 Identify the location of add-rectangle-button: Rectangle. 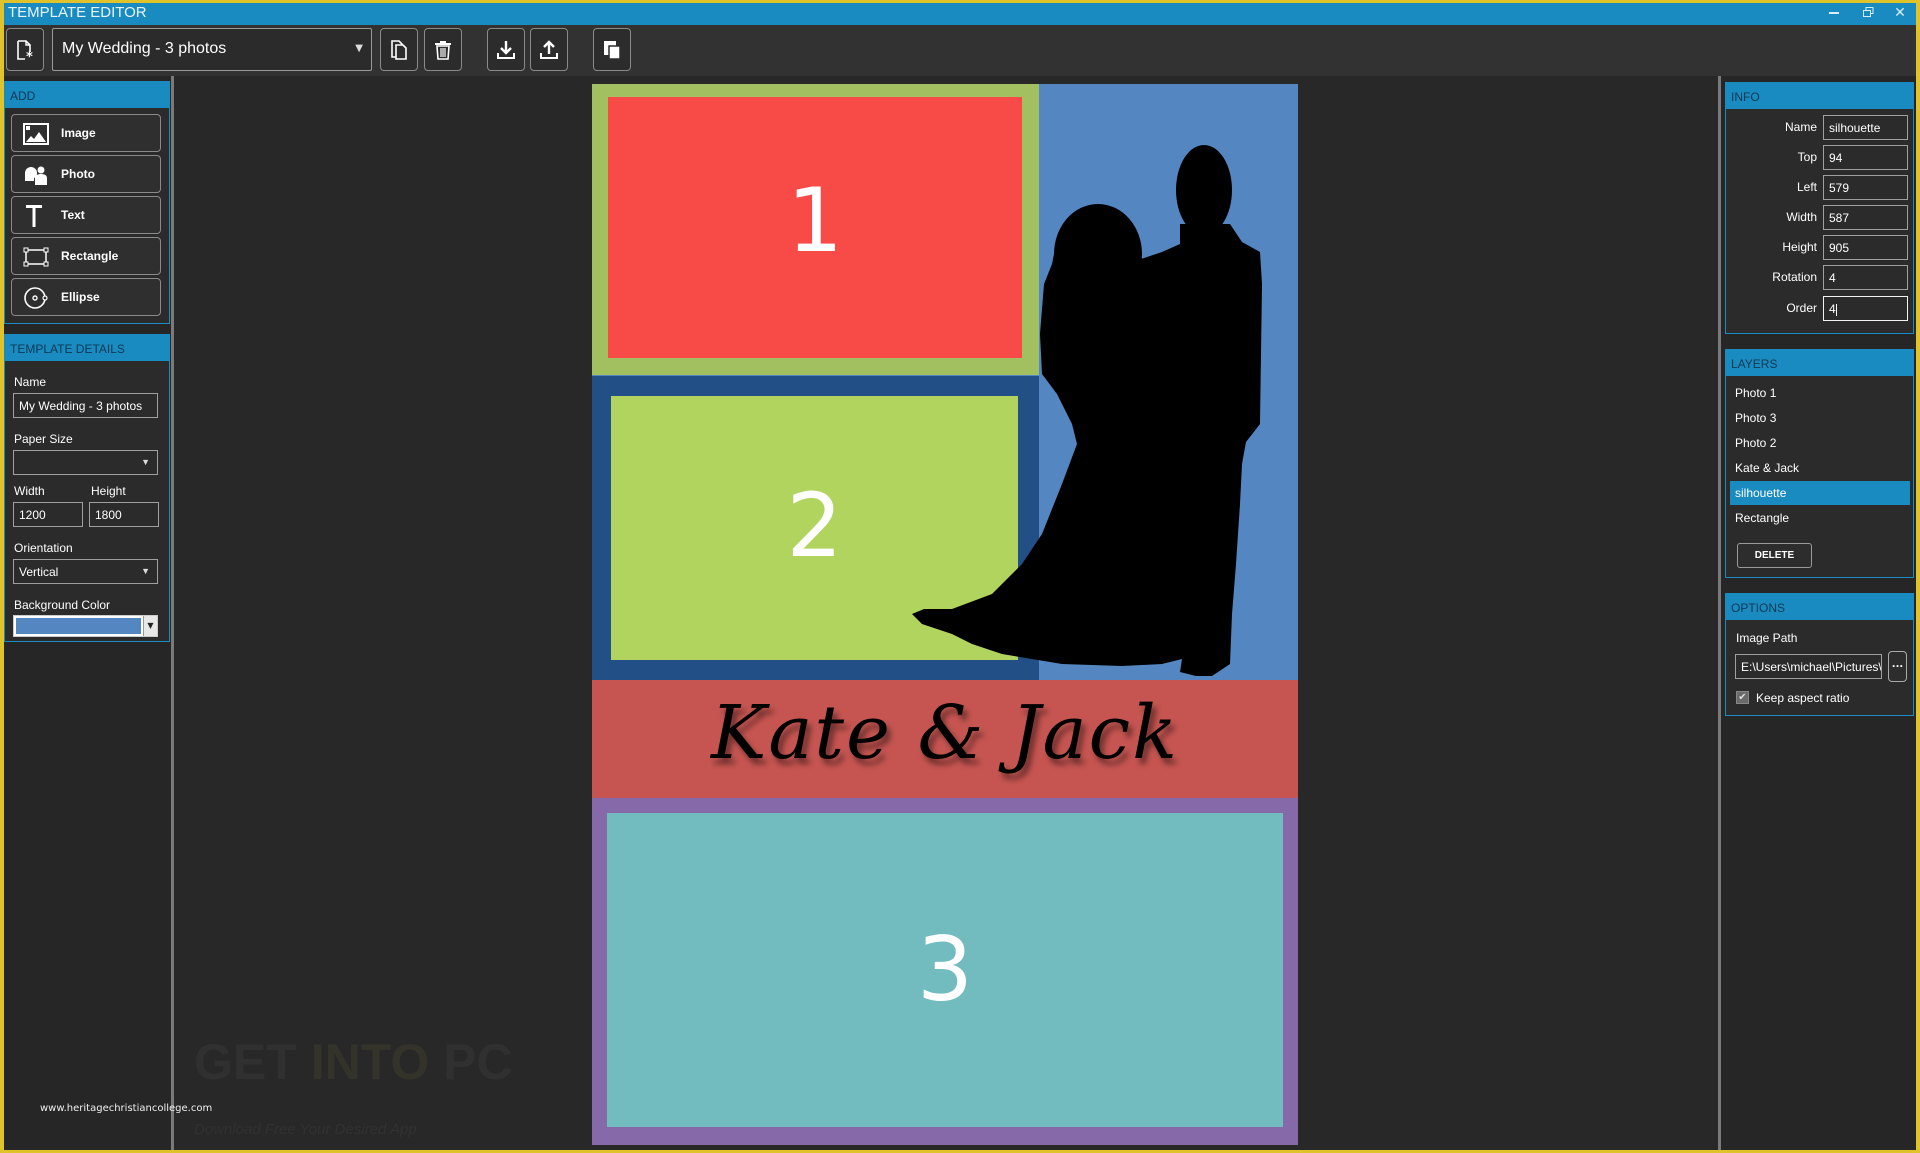
(86, 256).